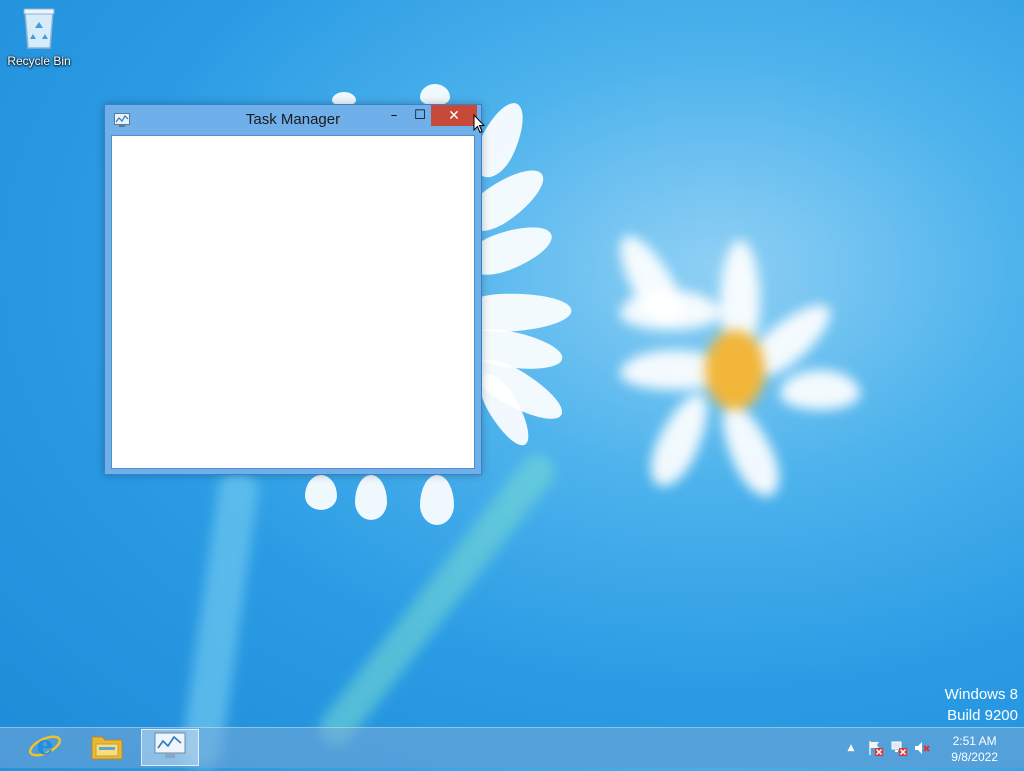 The height and width of the screenshot is (771, 1024). What do you see at coordinates (394, 115) in the screenshot?
I see `minimize-button: –` at bounding box center [394, 115].